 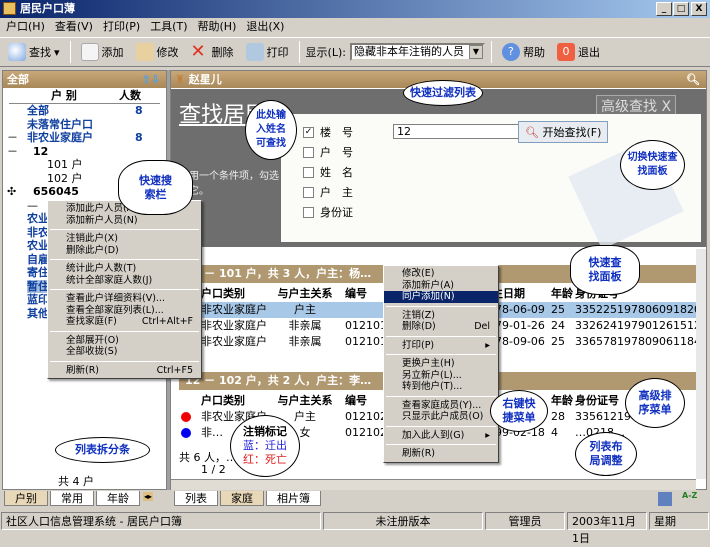 I want to click on menu-item: 查看(V), so click(x=74, y=27).